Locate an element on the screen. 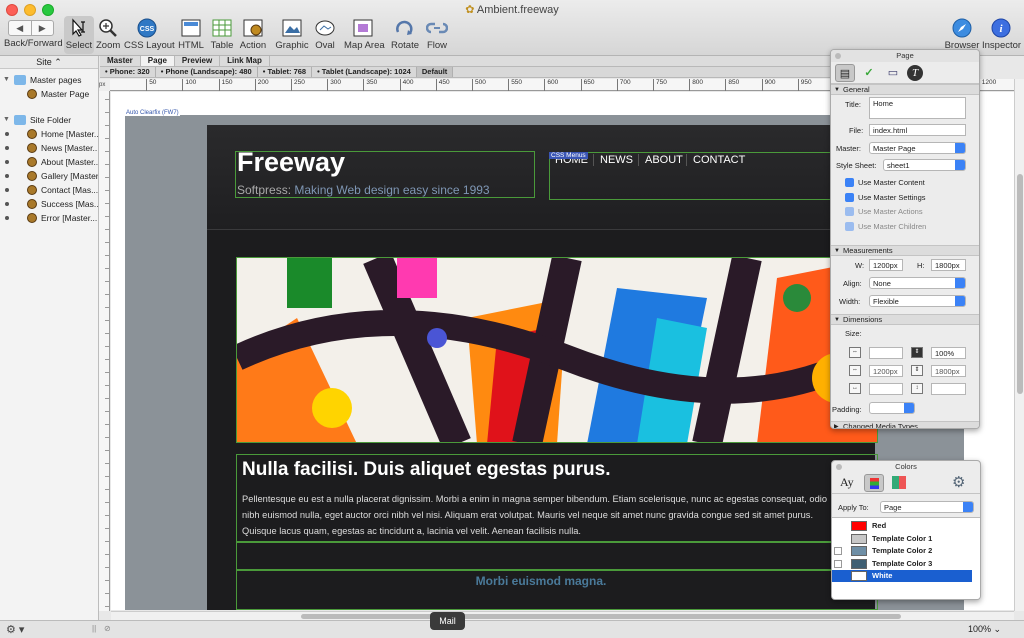  nav-item-news: NEWS is located at coordinates (616, 160).